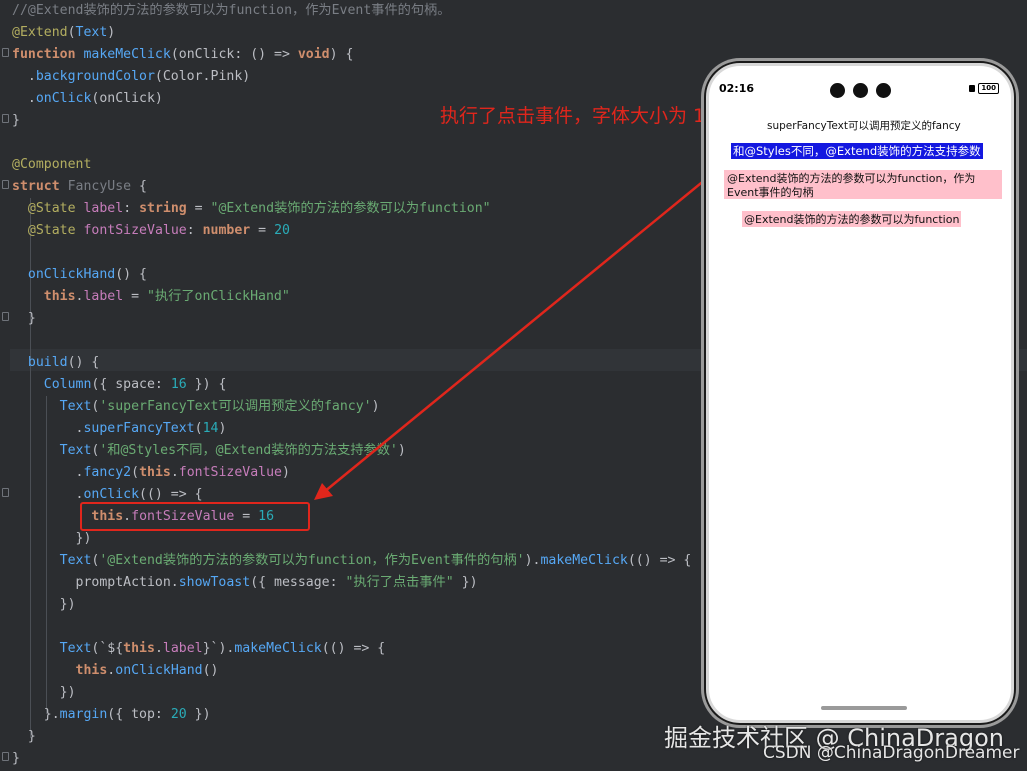  I want to click on text-extend-function-bg: @Extend装饰的方法的参数可以为function，作为 Event事件的句柄, so click(863, 184).